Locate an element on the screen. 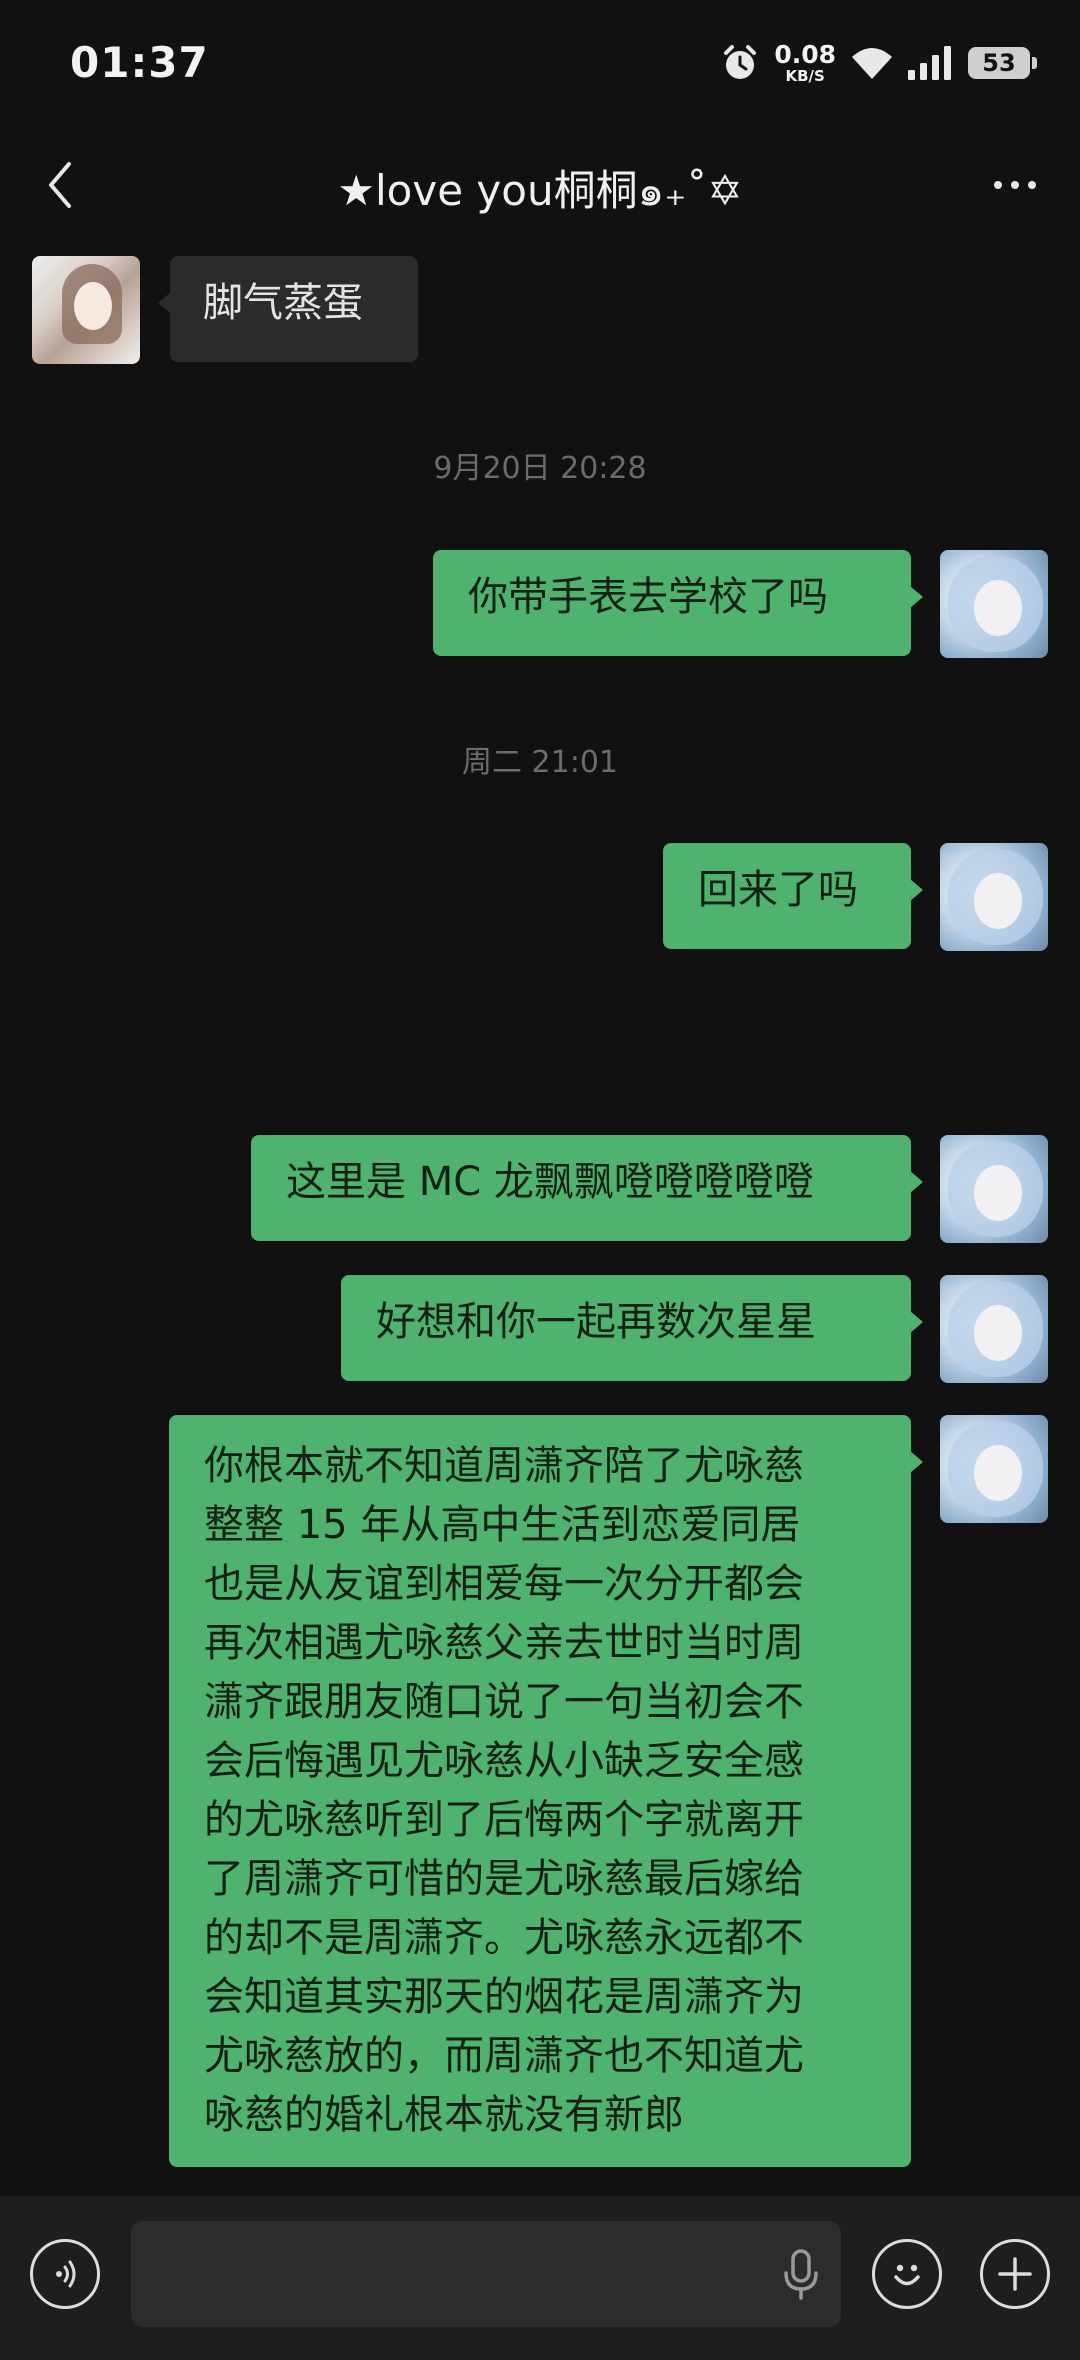  battery-level: 53 is located at coordinates (999, 63).